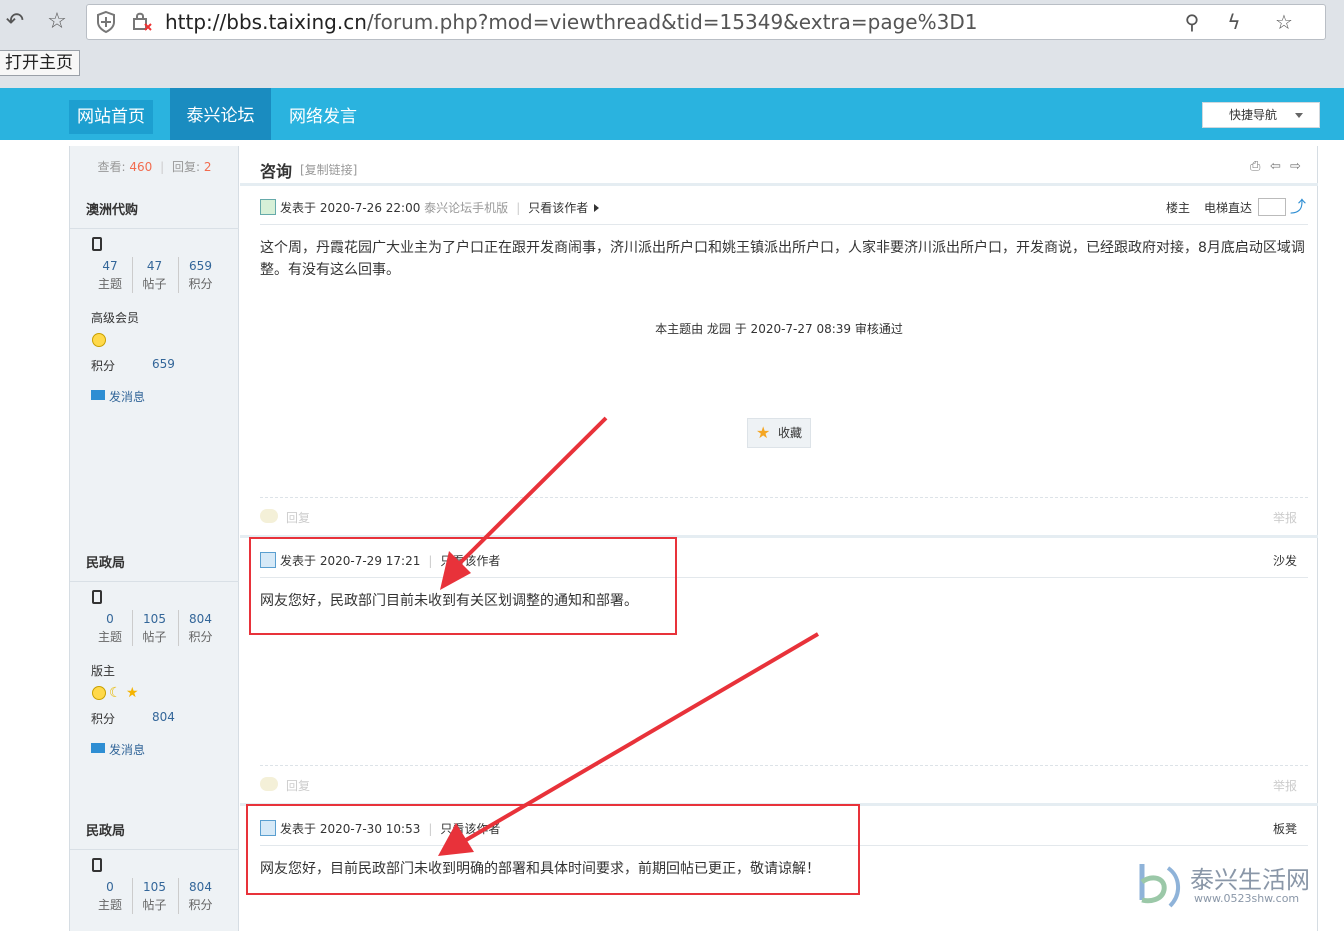 The image size is (1344, 931). I want to click on open-homepage-button: 打开主页, so click(40, 63).